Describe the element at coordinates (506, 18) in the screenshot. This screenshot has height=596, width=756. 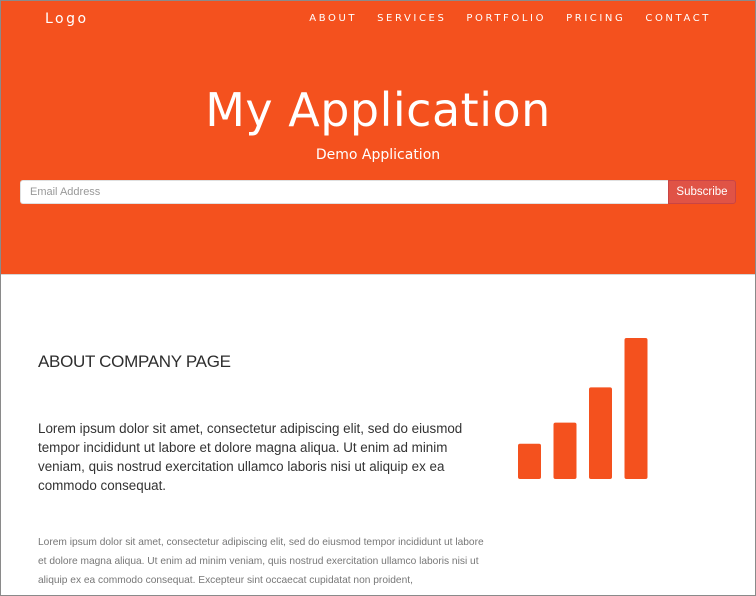
I see `nav-item-portfolio: PORTFOLIO` at that location.